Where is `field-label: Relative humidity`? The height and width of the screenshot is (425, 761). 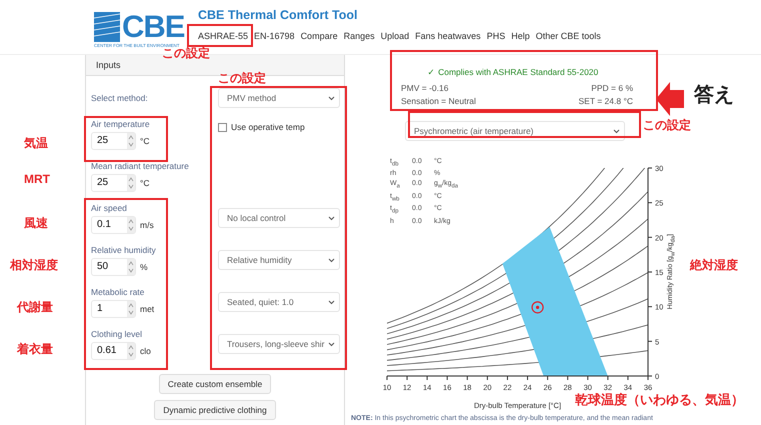
field-label: Relative humidity is located at coordinates (124, 249).